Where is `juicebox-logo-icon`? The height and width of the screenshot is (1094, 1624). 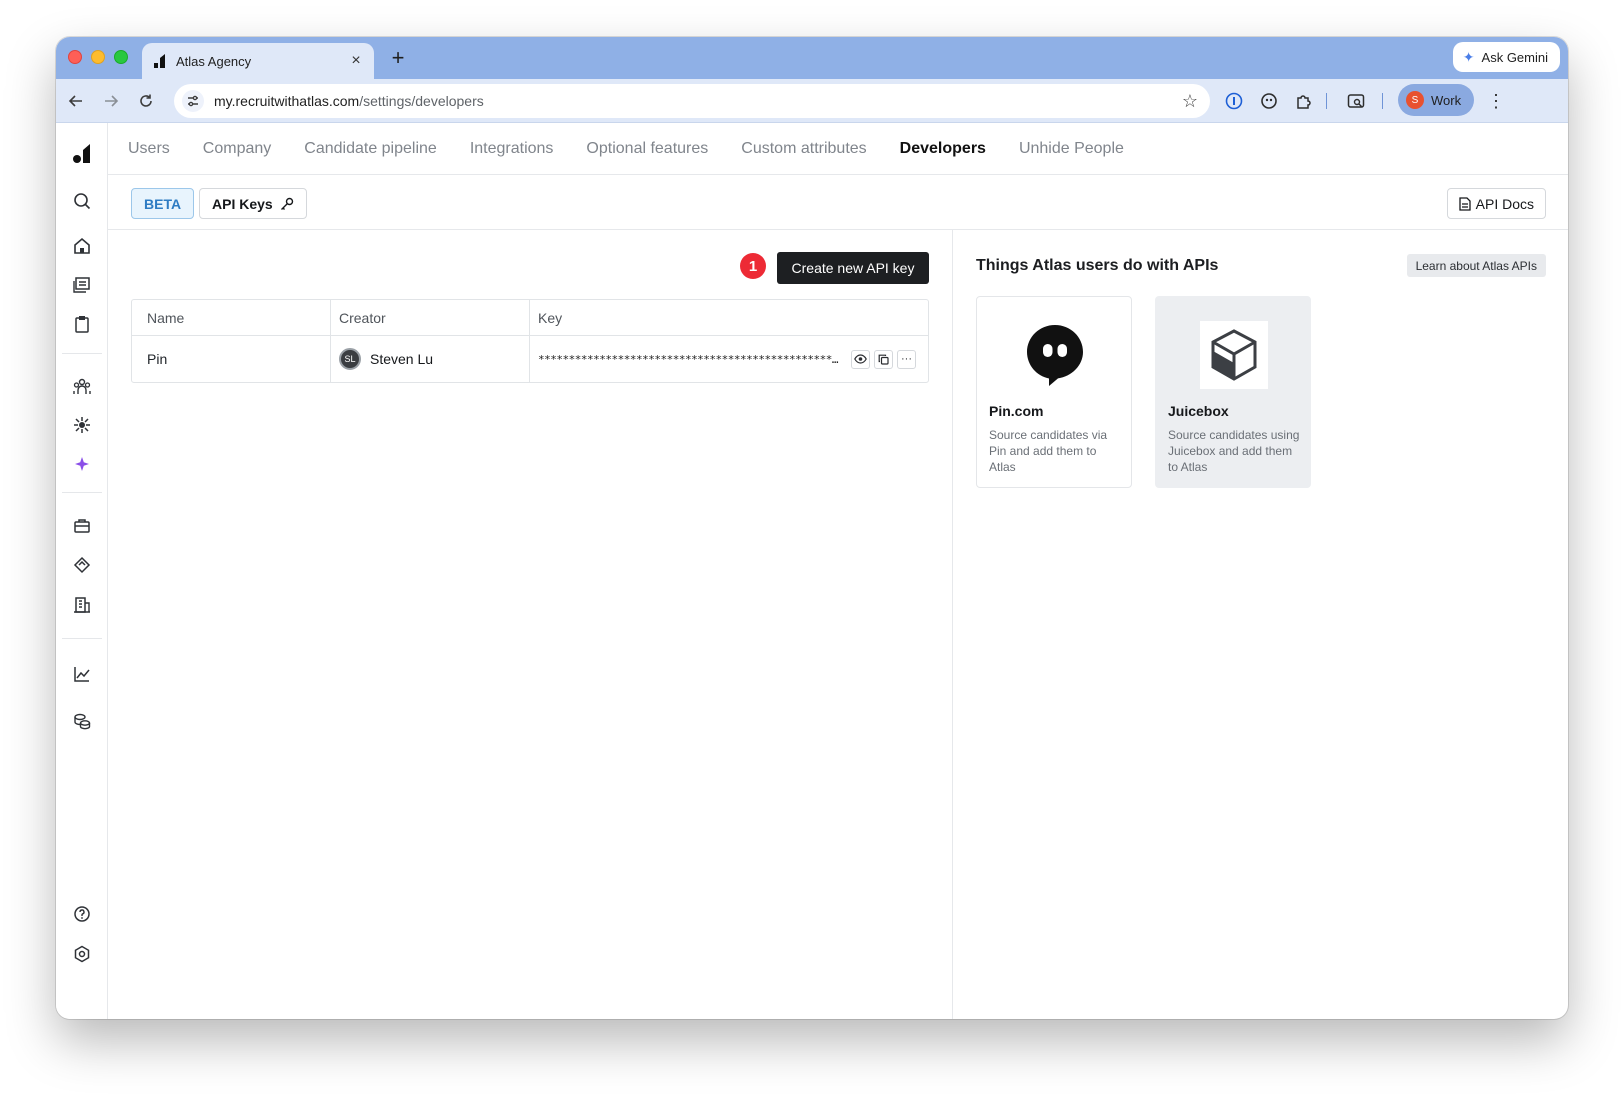 juicebox-logo-icon is located at coordinates (1234, 355).